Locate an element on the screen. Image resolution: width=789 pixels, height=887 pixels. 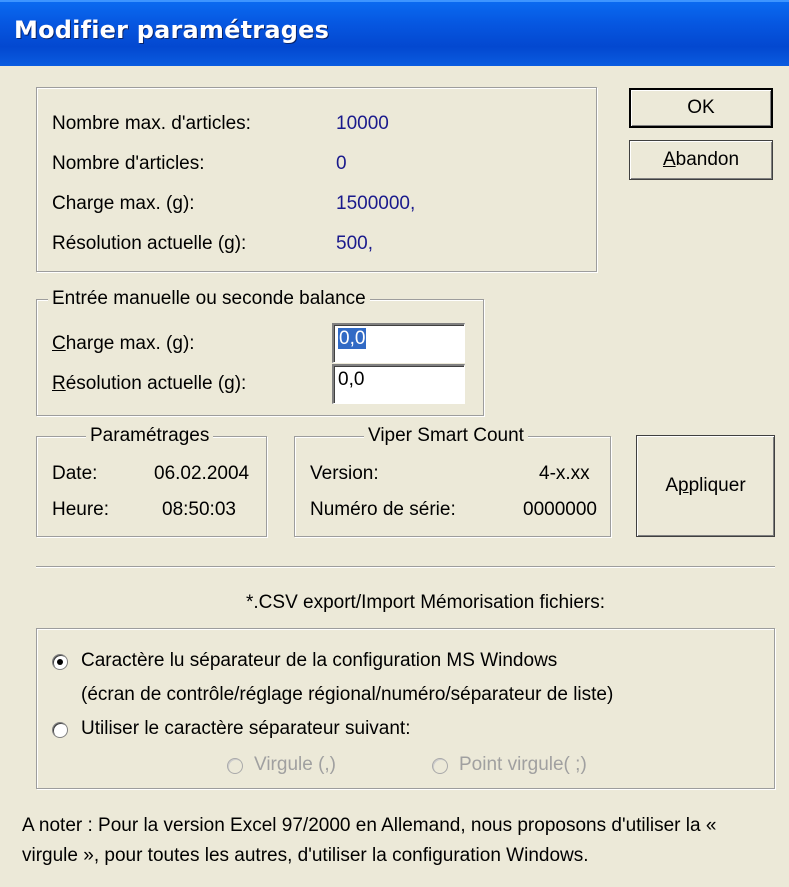
resolution-value: 500, is located at coordinates (354, 243).